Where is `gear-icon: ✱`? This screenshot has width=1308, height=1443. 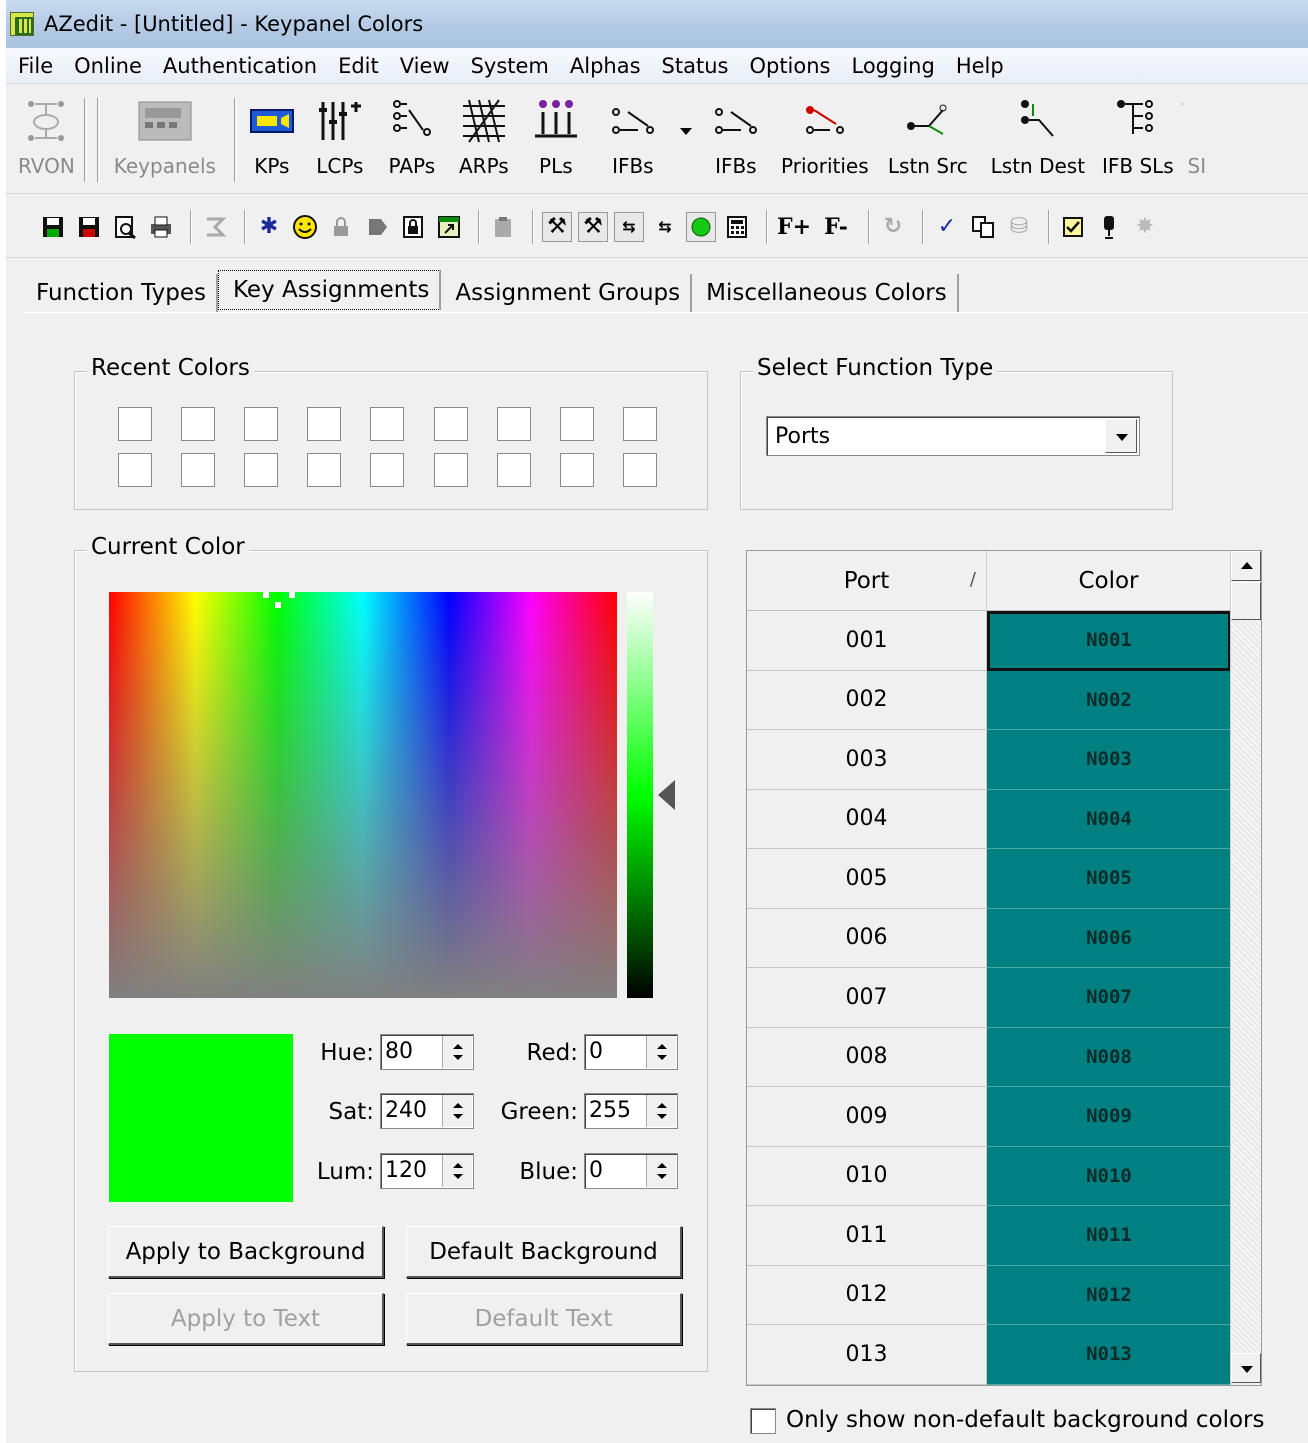
gear-icon: ✱ is located at coordinates (269, 227).